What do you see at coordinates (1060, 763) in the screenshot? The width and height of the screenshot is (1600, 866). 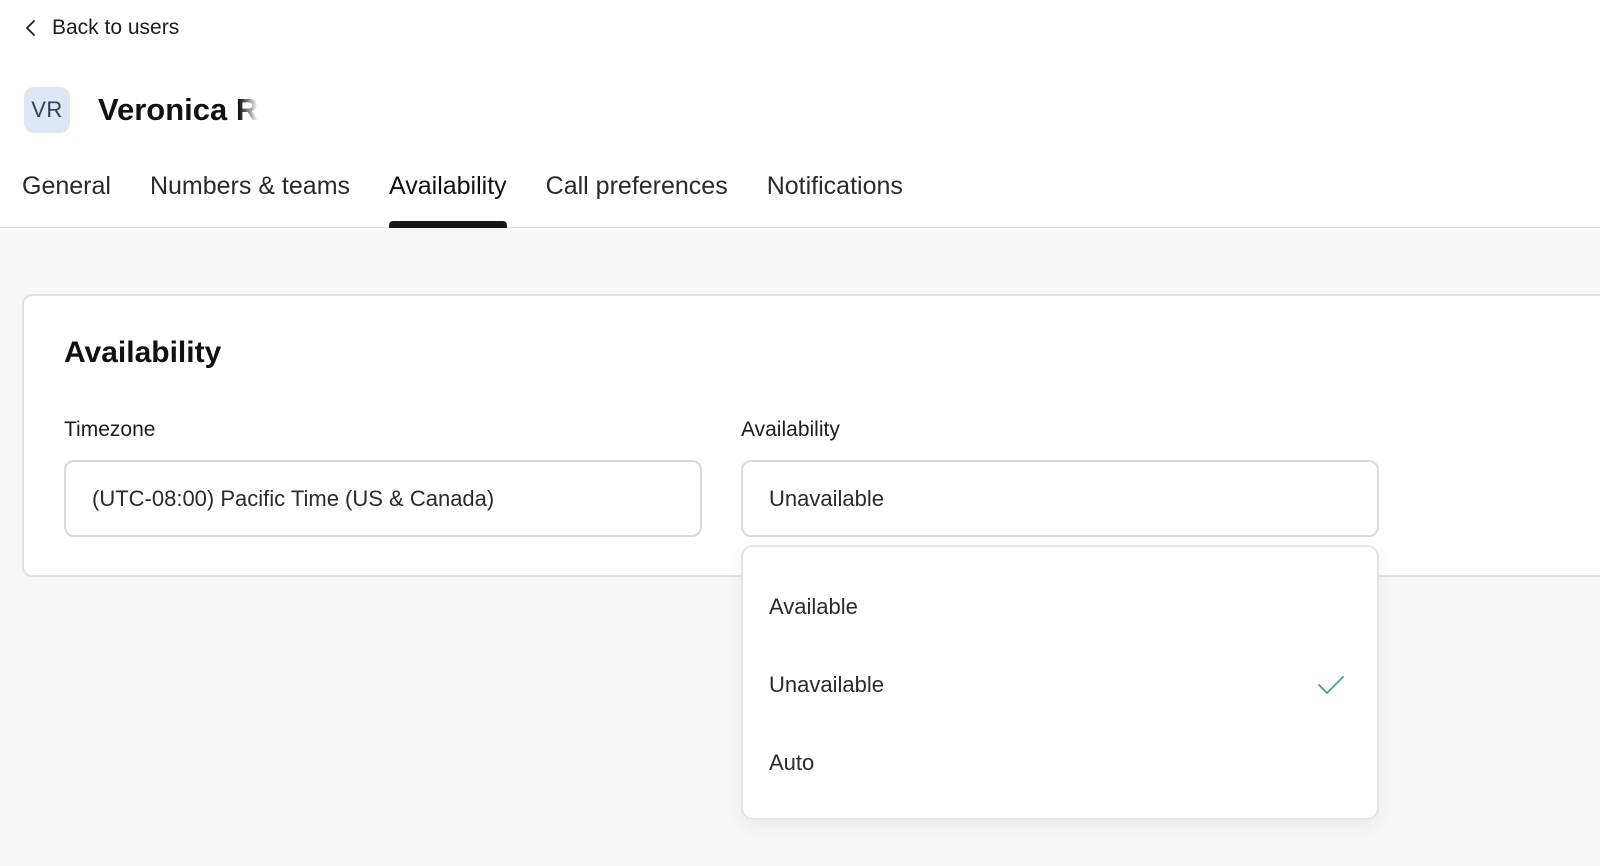 I see `option-auto: Auto` at bounding box center [1060, 763].